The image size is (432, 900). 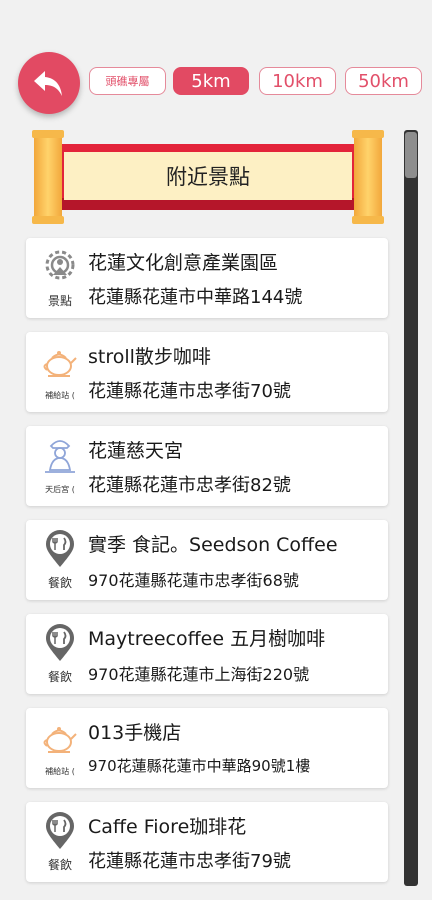 I want to click on place-name: 花蓮文化創意產業園區, so click(x=183, y=263).